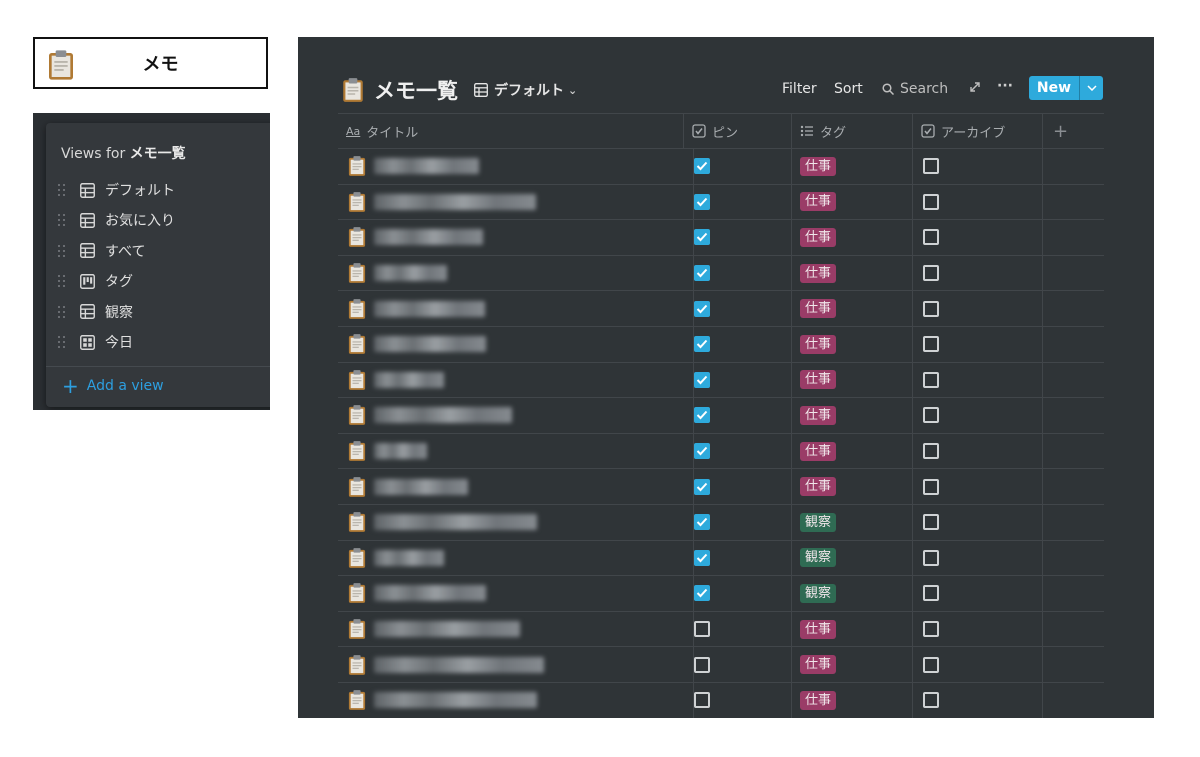 This screenshot has height=757, width=1200. Describe the element at coordinates (416, 90) in the screenshot. I see `database-title: メモ一覧` at that location.